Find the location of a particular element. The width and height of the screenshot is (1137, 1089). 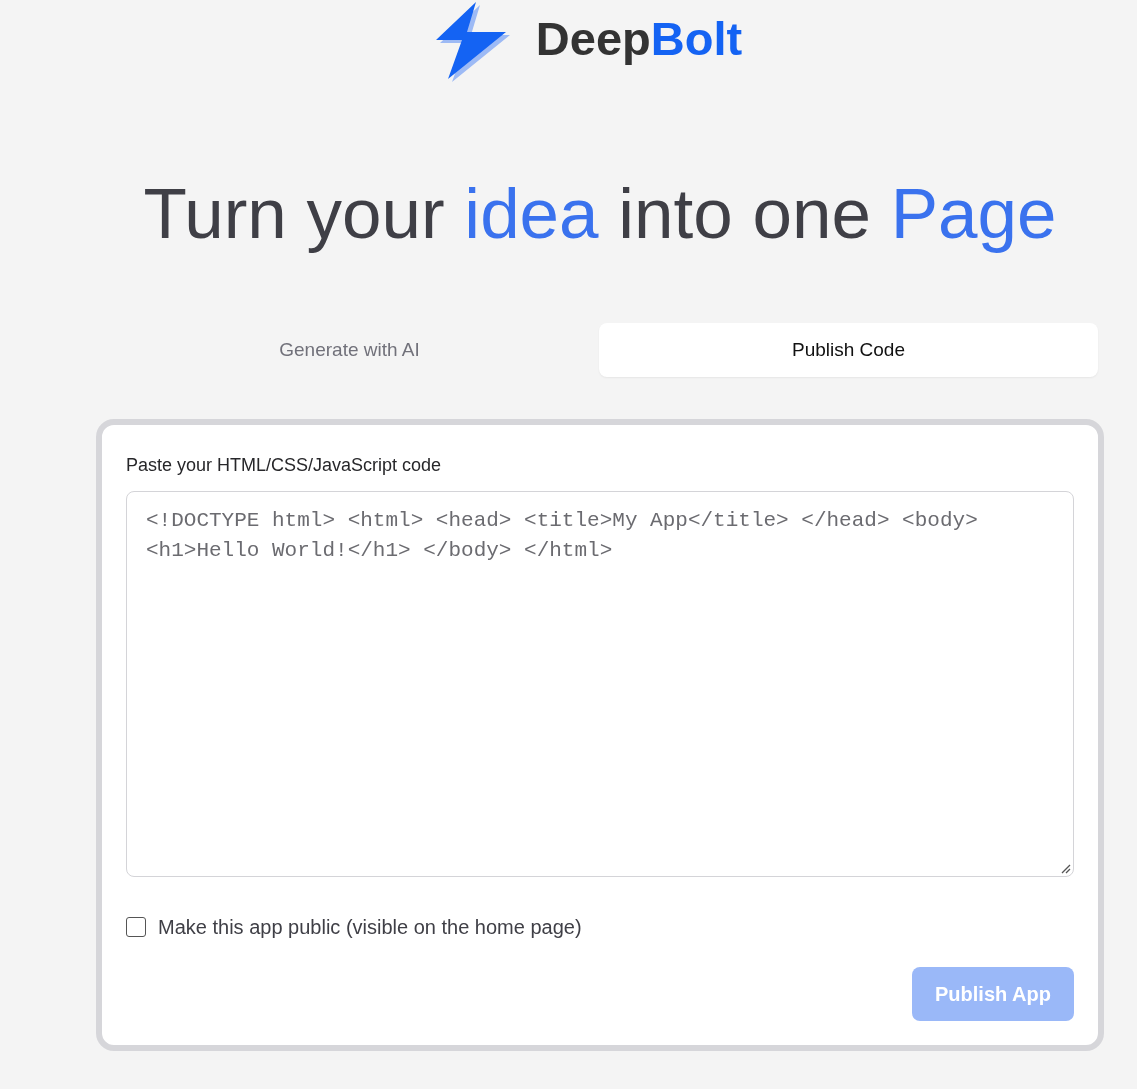

tab: Generate with AI is located at coordinates (349, 350).